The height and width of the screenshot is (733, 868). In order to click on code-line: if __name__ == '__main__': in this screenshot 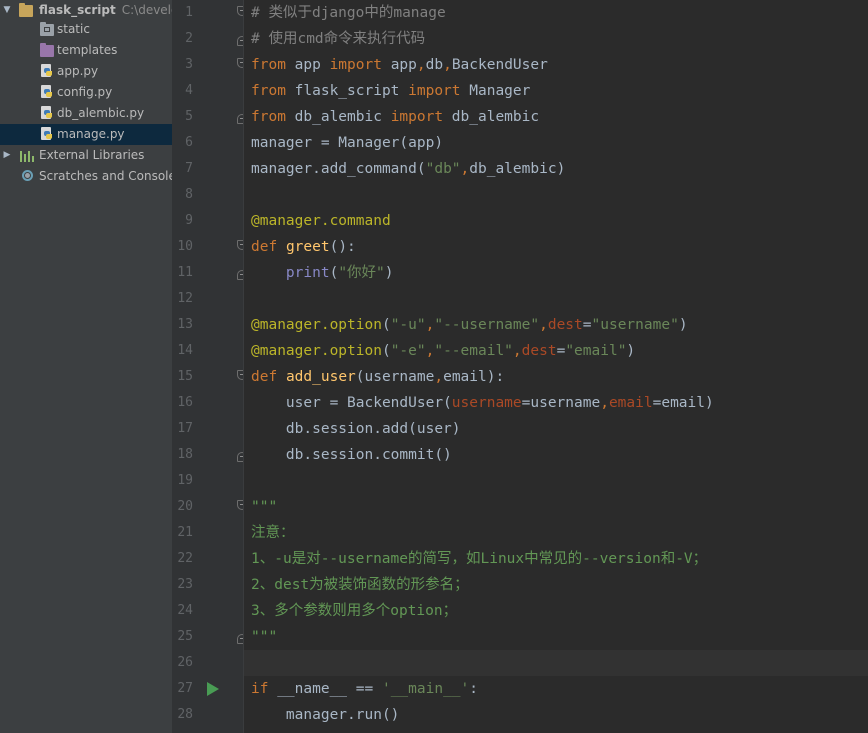, I will do `click(556, 689)`.